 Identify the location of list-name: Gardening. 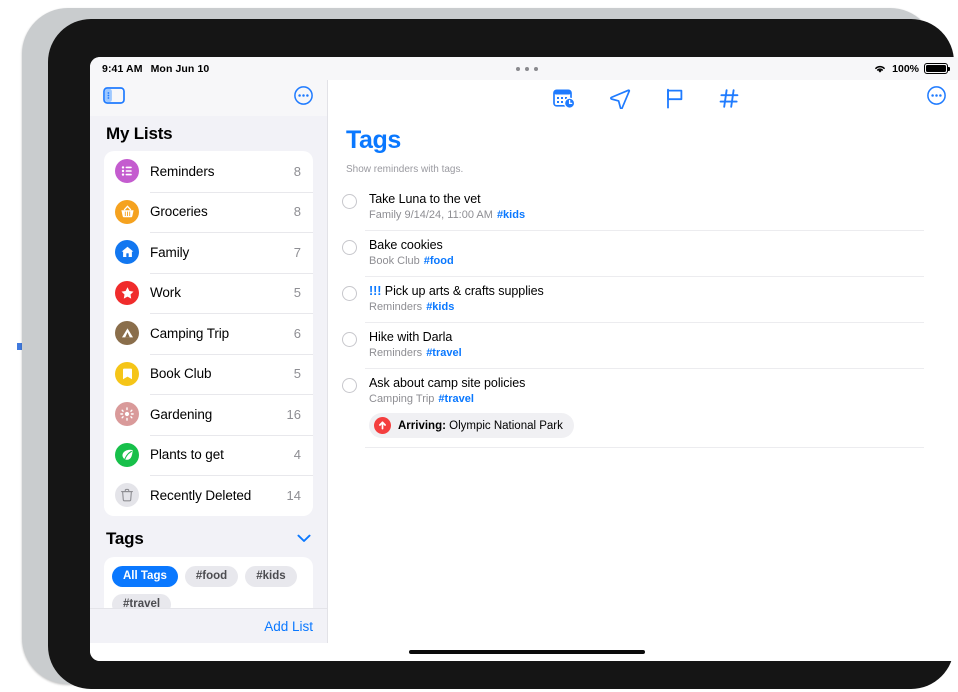
(181, 414).